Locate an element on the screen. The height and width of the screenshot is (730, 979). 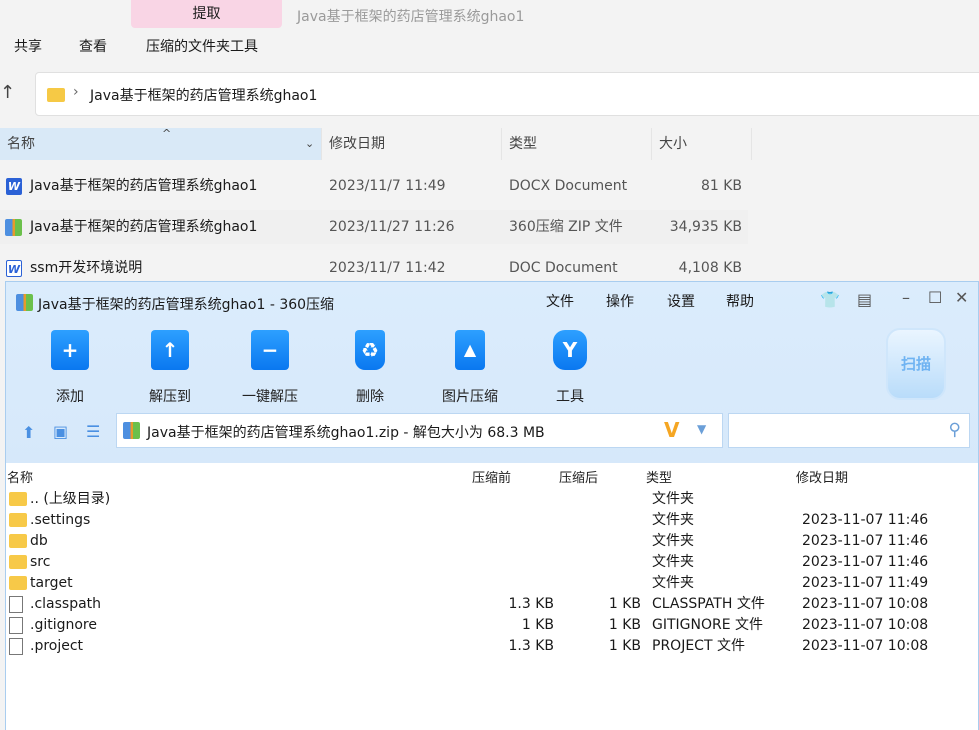
menu-help: 帮助 is located at coordinates (740, 301).